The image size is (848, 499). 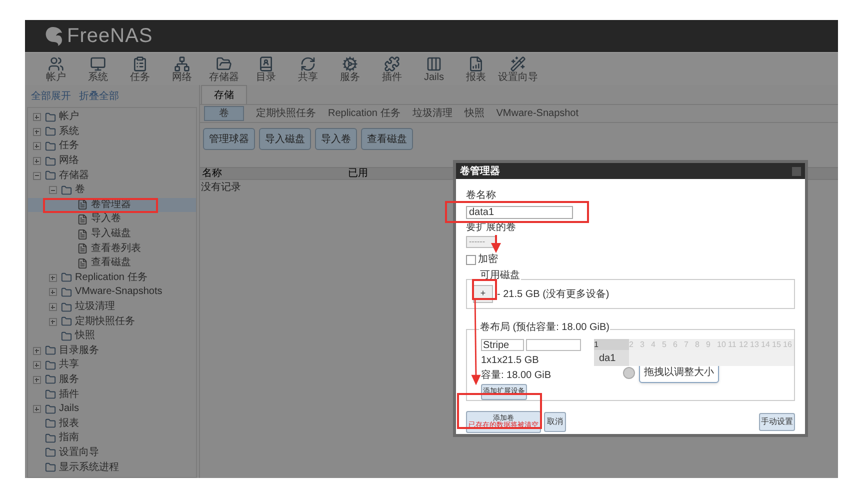 I want to click on toolbar-button: Jails, so click(x=434, y=69).